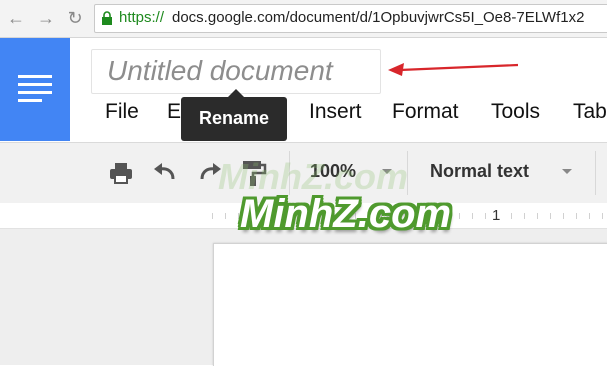  What do you see at coordinates (165, 173) in the screenshot?
I see `undo-icon` at bounding box center [165, 173].